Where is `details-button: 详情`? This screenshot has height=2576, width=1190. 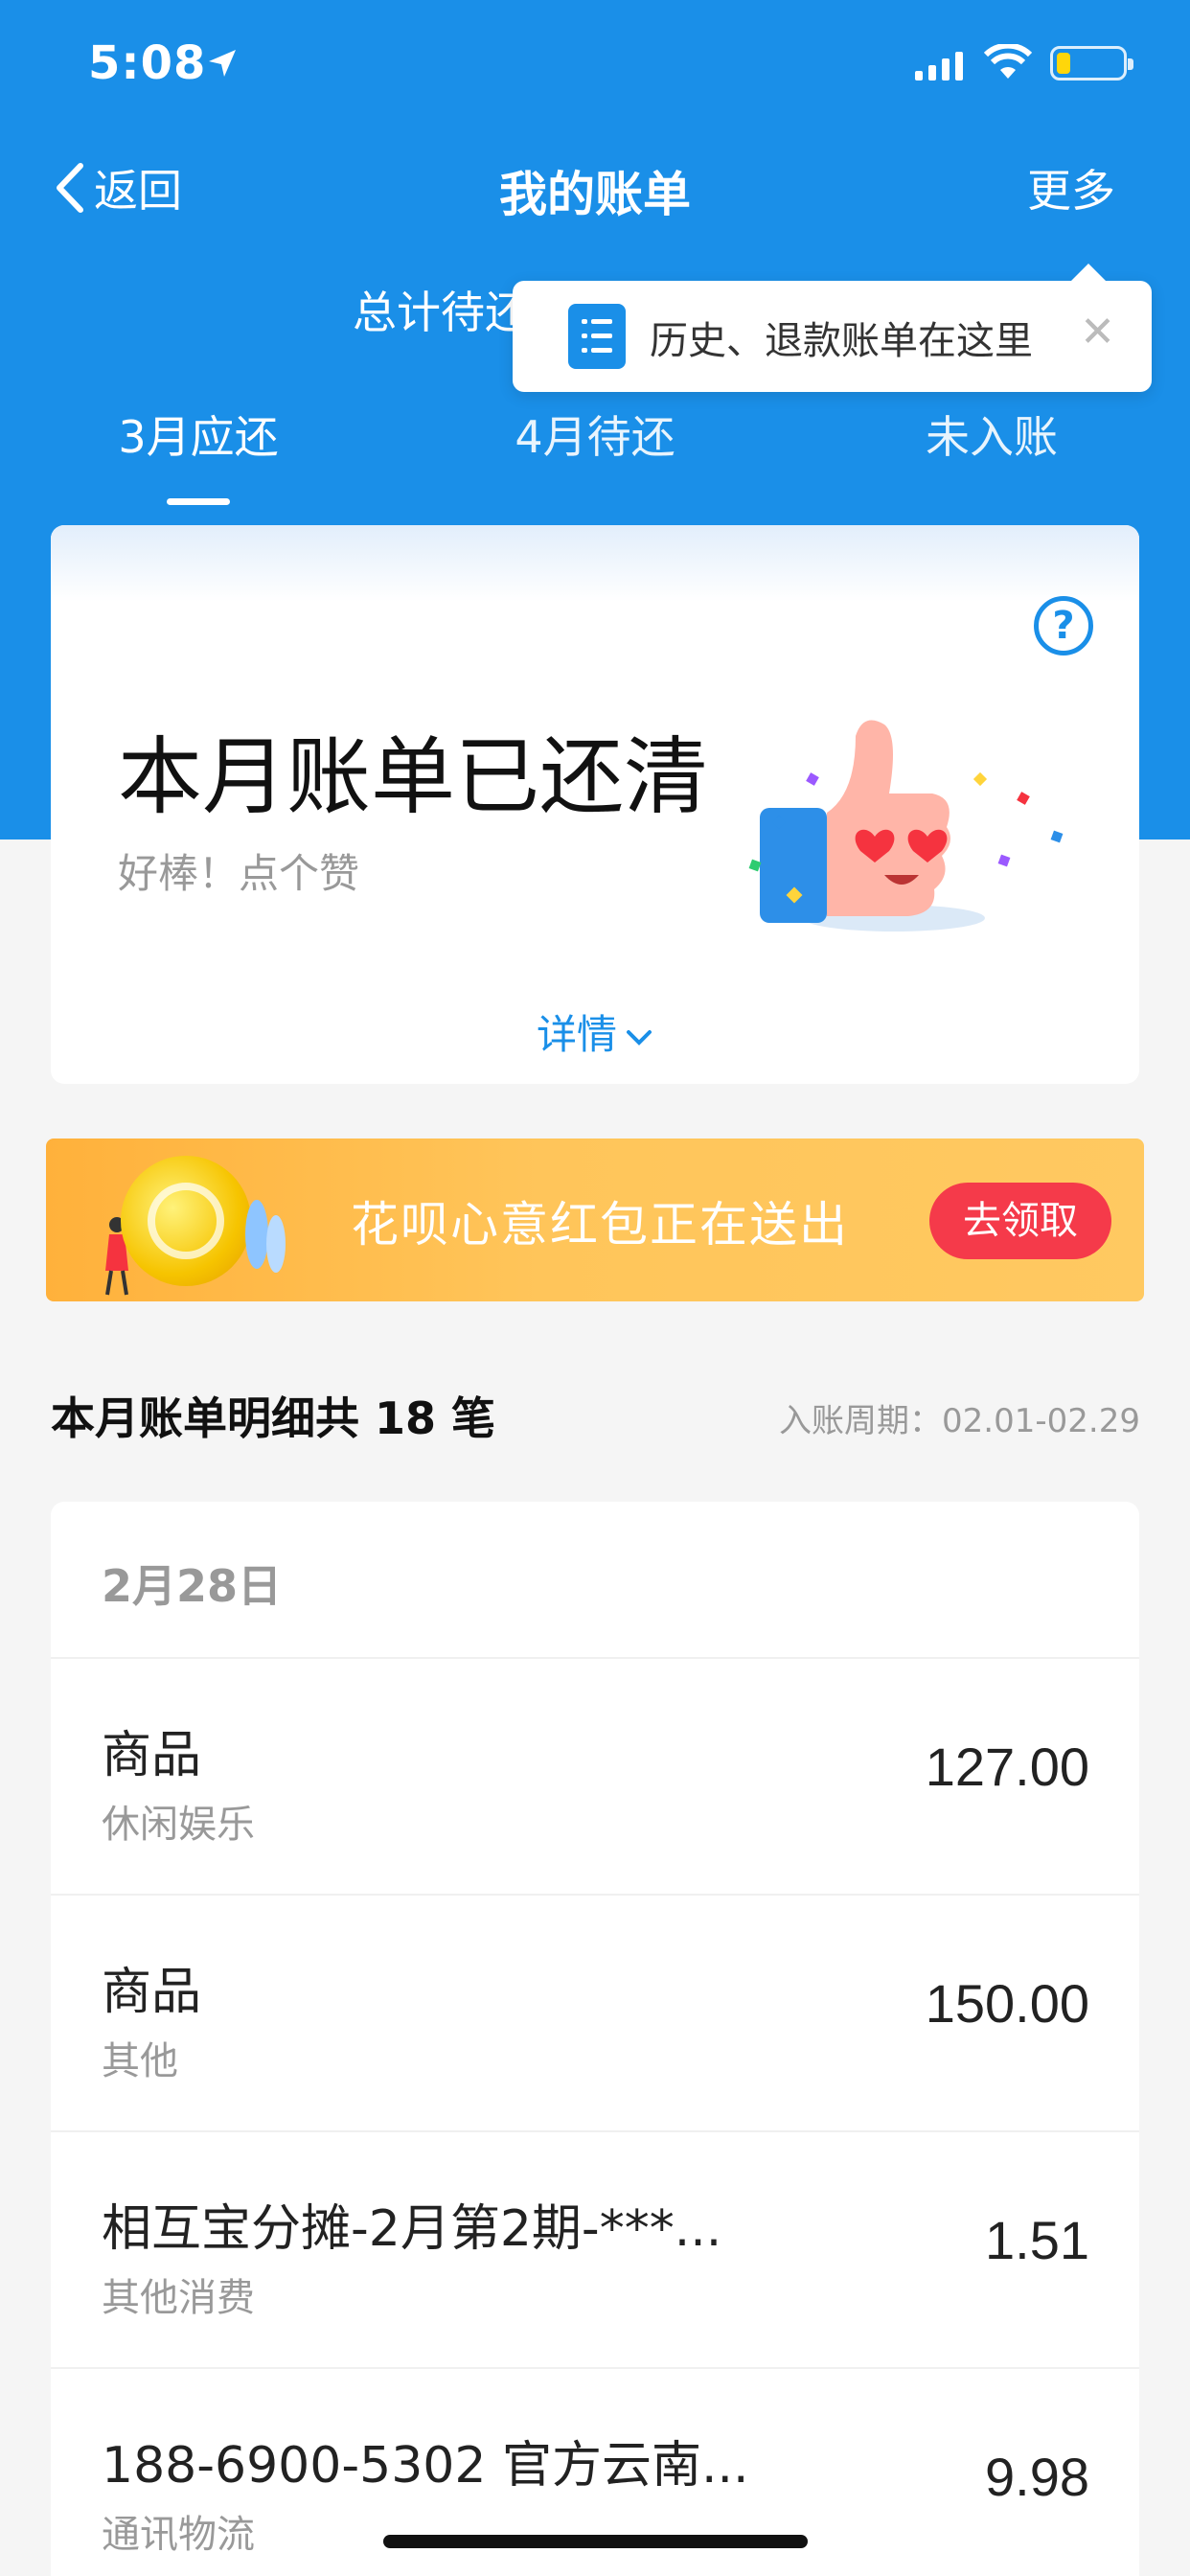 details-button: 详情 is located at coordinates (595, 1031).